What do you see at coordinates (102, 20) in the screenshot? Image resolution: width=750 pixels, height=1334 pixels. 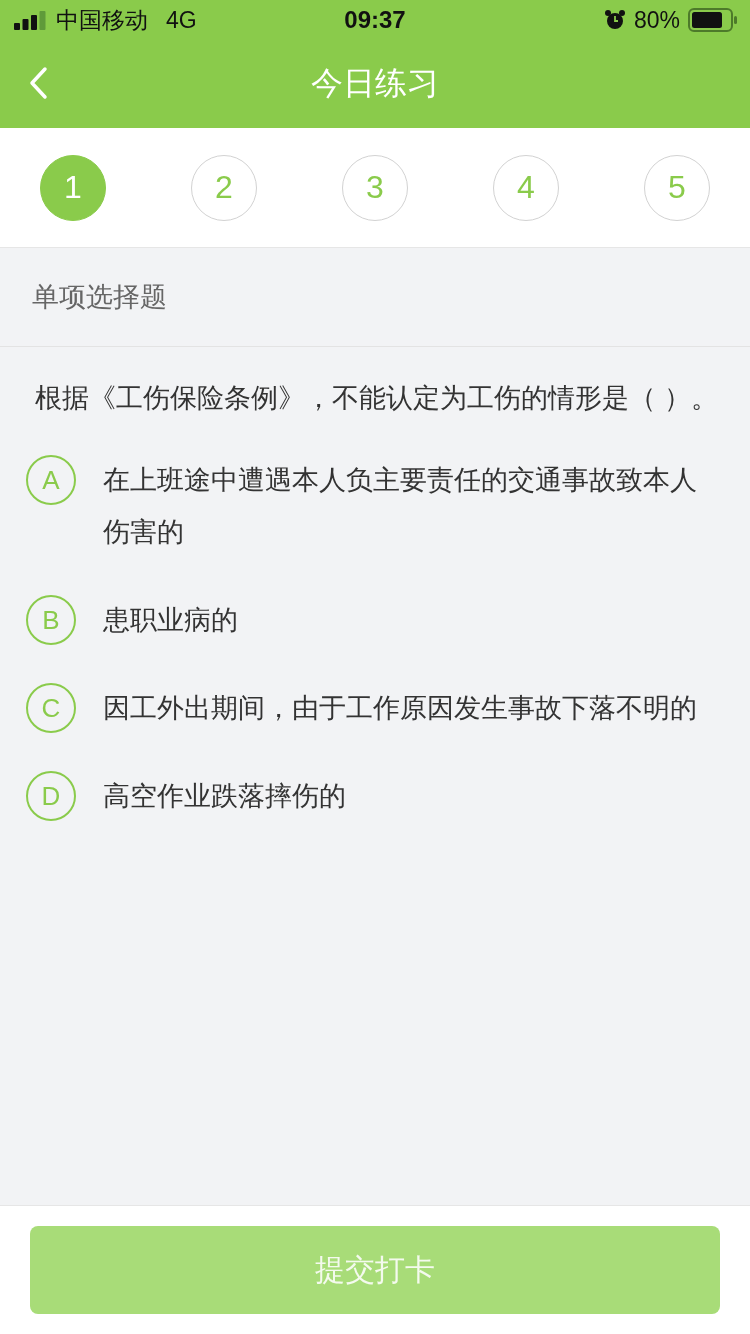 I see `carrier-name: 中国移动` at bounding box center [102, 20].